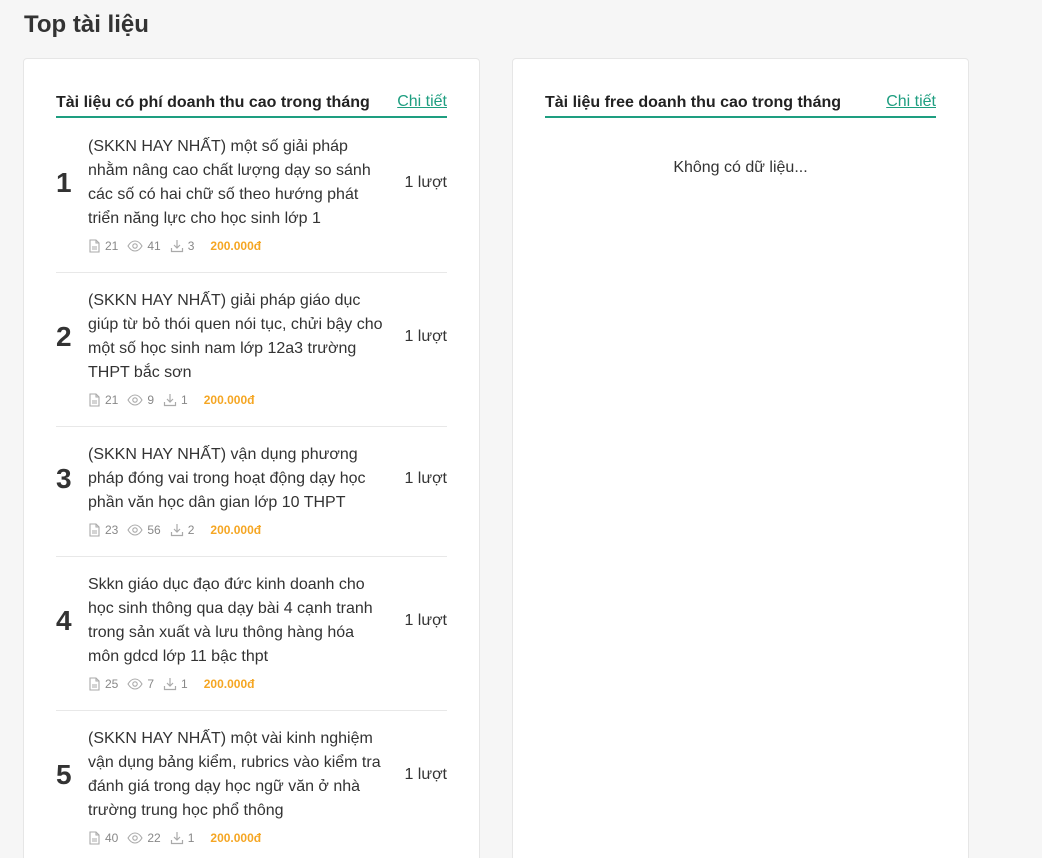 The image size is (1042, 858). I want to click on free-panel-title: Tài liệu free doanh thu cao trong tháng, so click(693, 102).